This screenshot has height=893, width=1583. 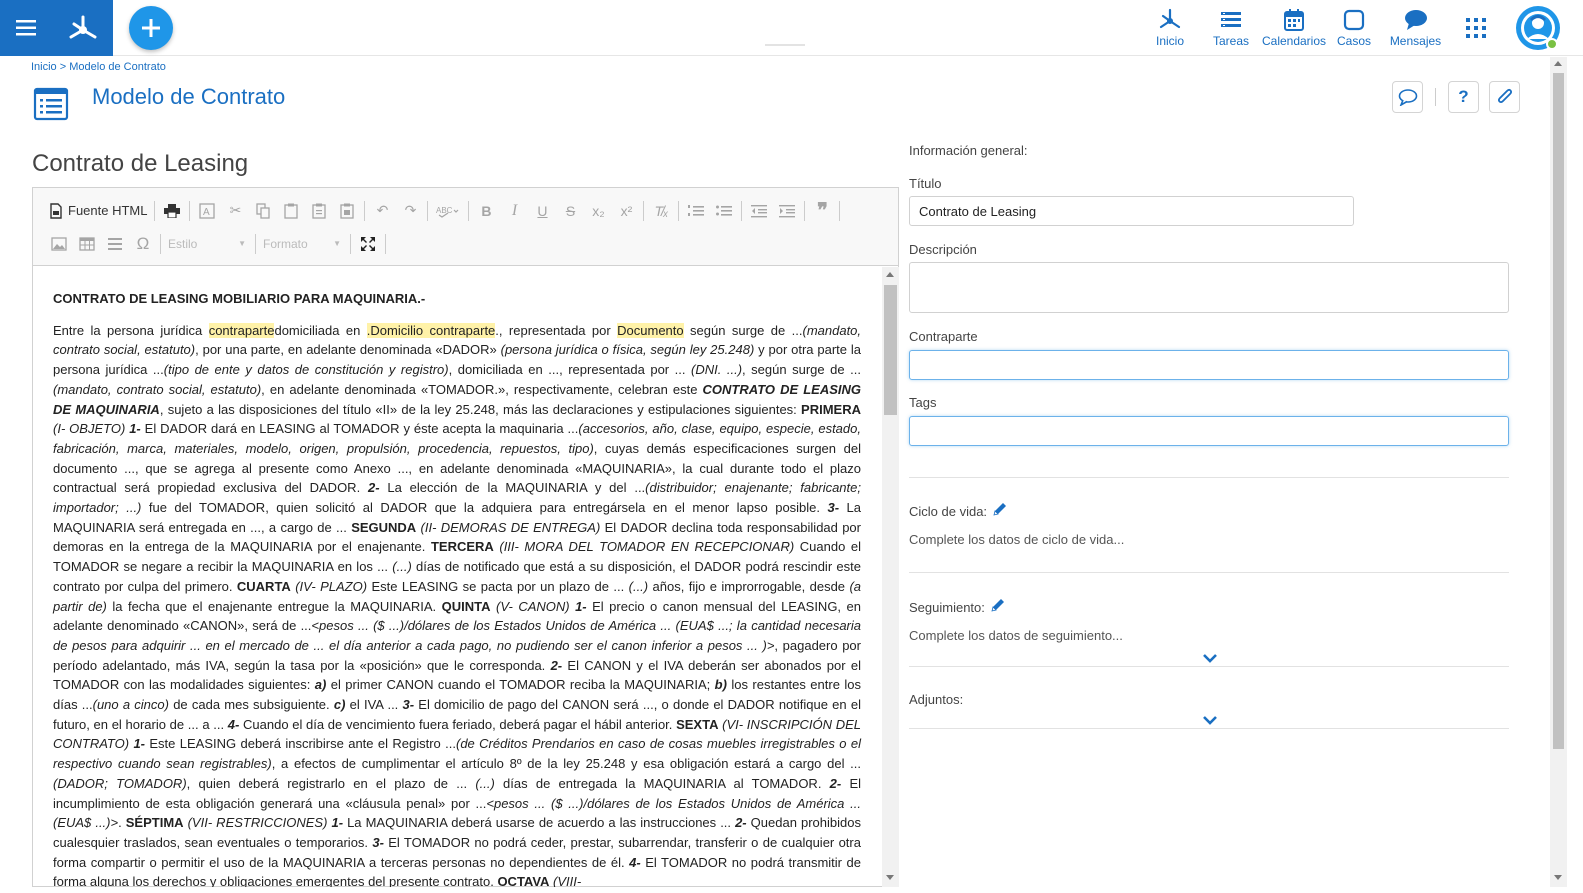 What do you see at coordinates (368, 244) in the screenshot?
I see `maximize-button` at bounding box center [368, 244].